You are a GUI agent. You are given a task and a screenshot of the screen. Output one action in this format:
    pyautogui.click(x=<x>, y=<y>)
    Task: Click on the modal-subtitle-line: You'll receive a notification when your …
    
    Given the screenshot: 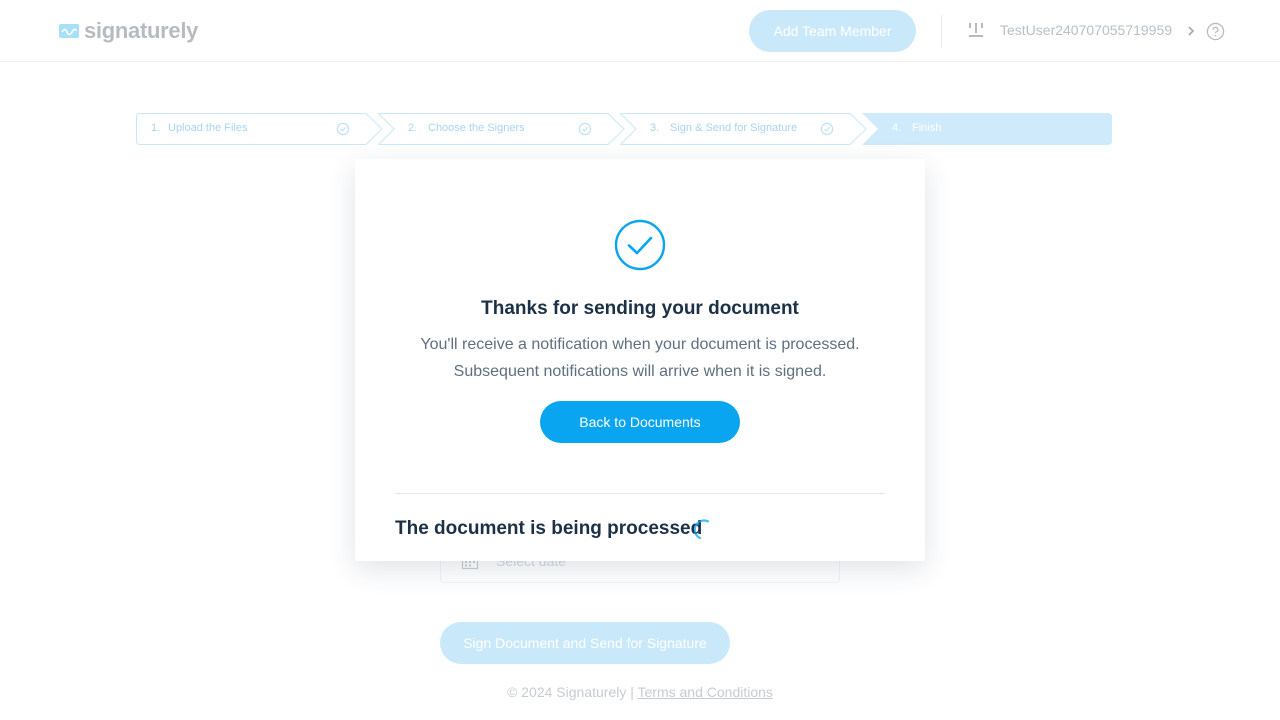 What is the action you would take?
    pyautogui.click(x=640, y=344)
    